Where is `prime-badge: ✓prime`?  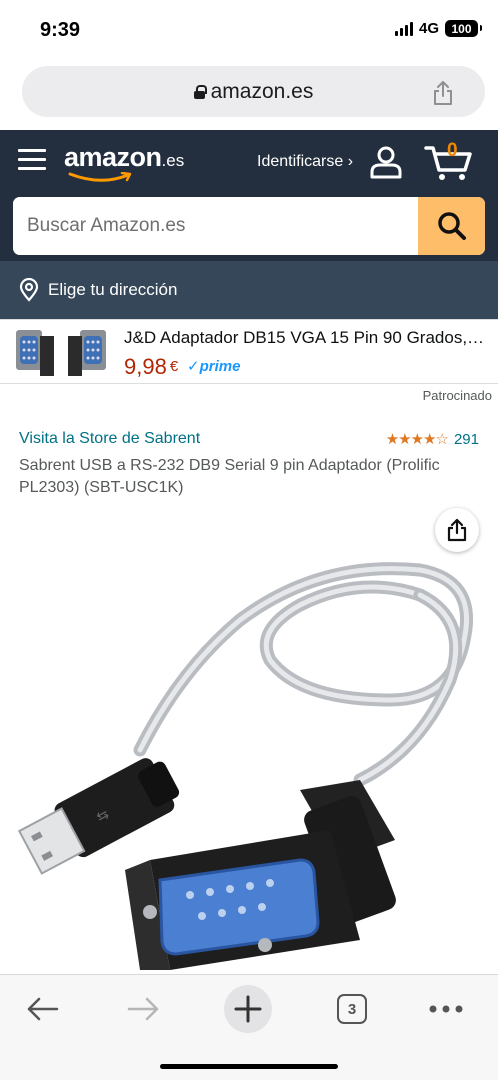
prime-badge: ✓prime is located at coordinates (214, 366).